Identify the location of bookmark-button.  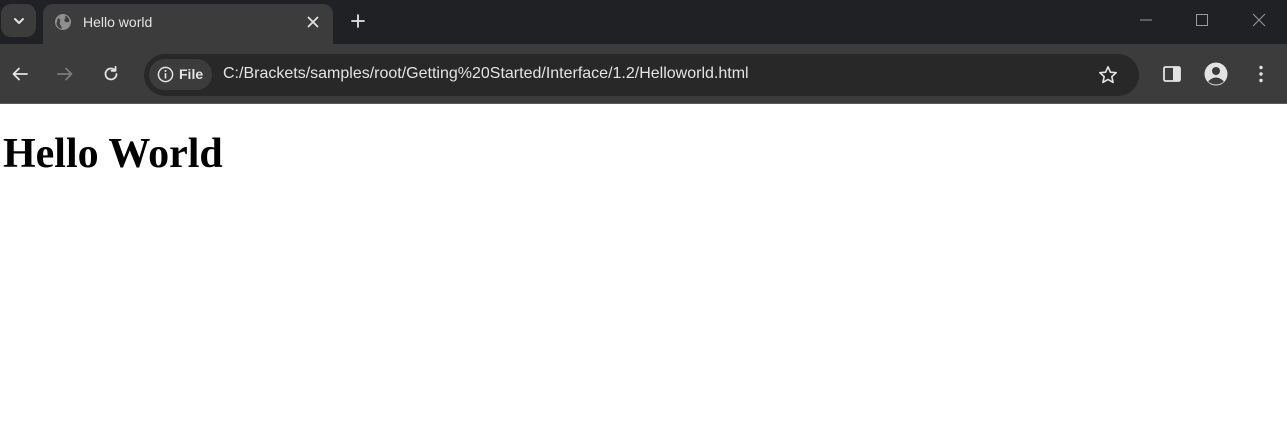
(1108, 75).